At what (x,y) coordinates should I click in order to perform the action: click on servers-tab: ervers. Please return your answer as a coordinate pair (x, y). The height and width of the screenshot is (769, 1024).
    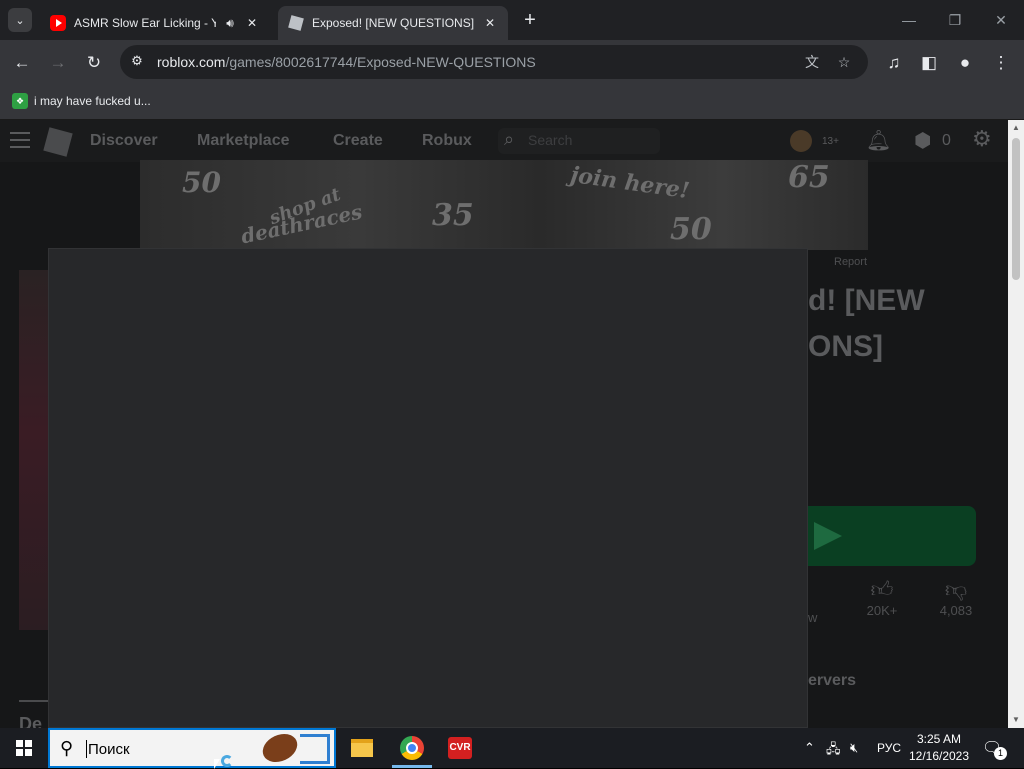
    Looking at the image, I should click on (832, 681).